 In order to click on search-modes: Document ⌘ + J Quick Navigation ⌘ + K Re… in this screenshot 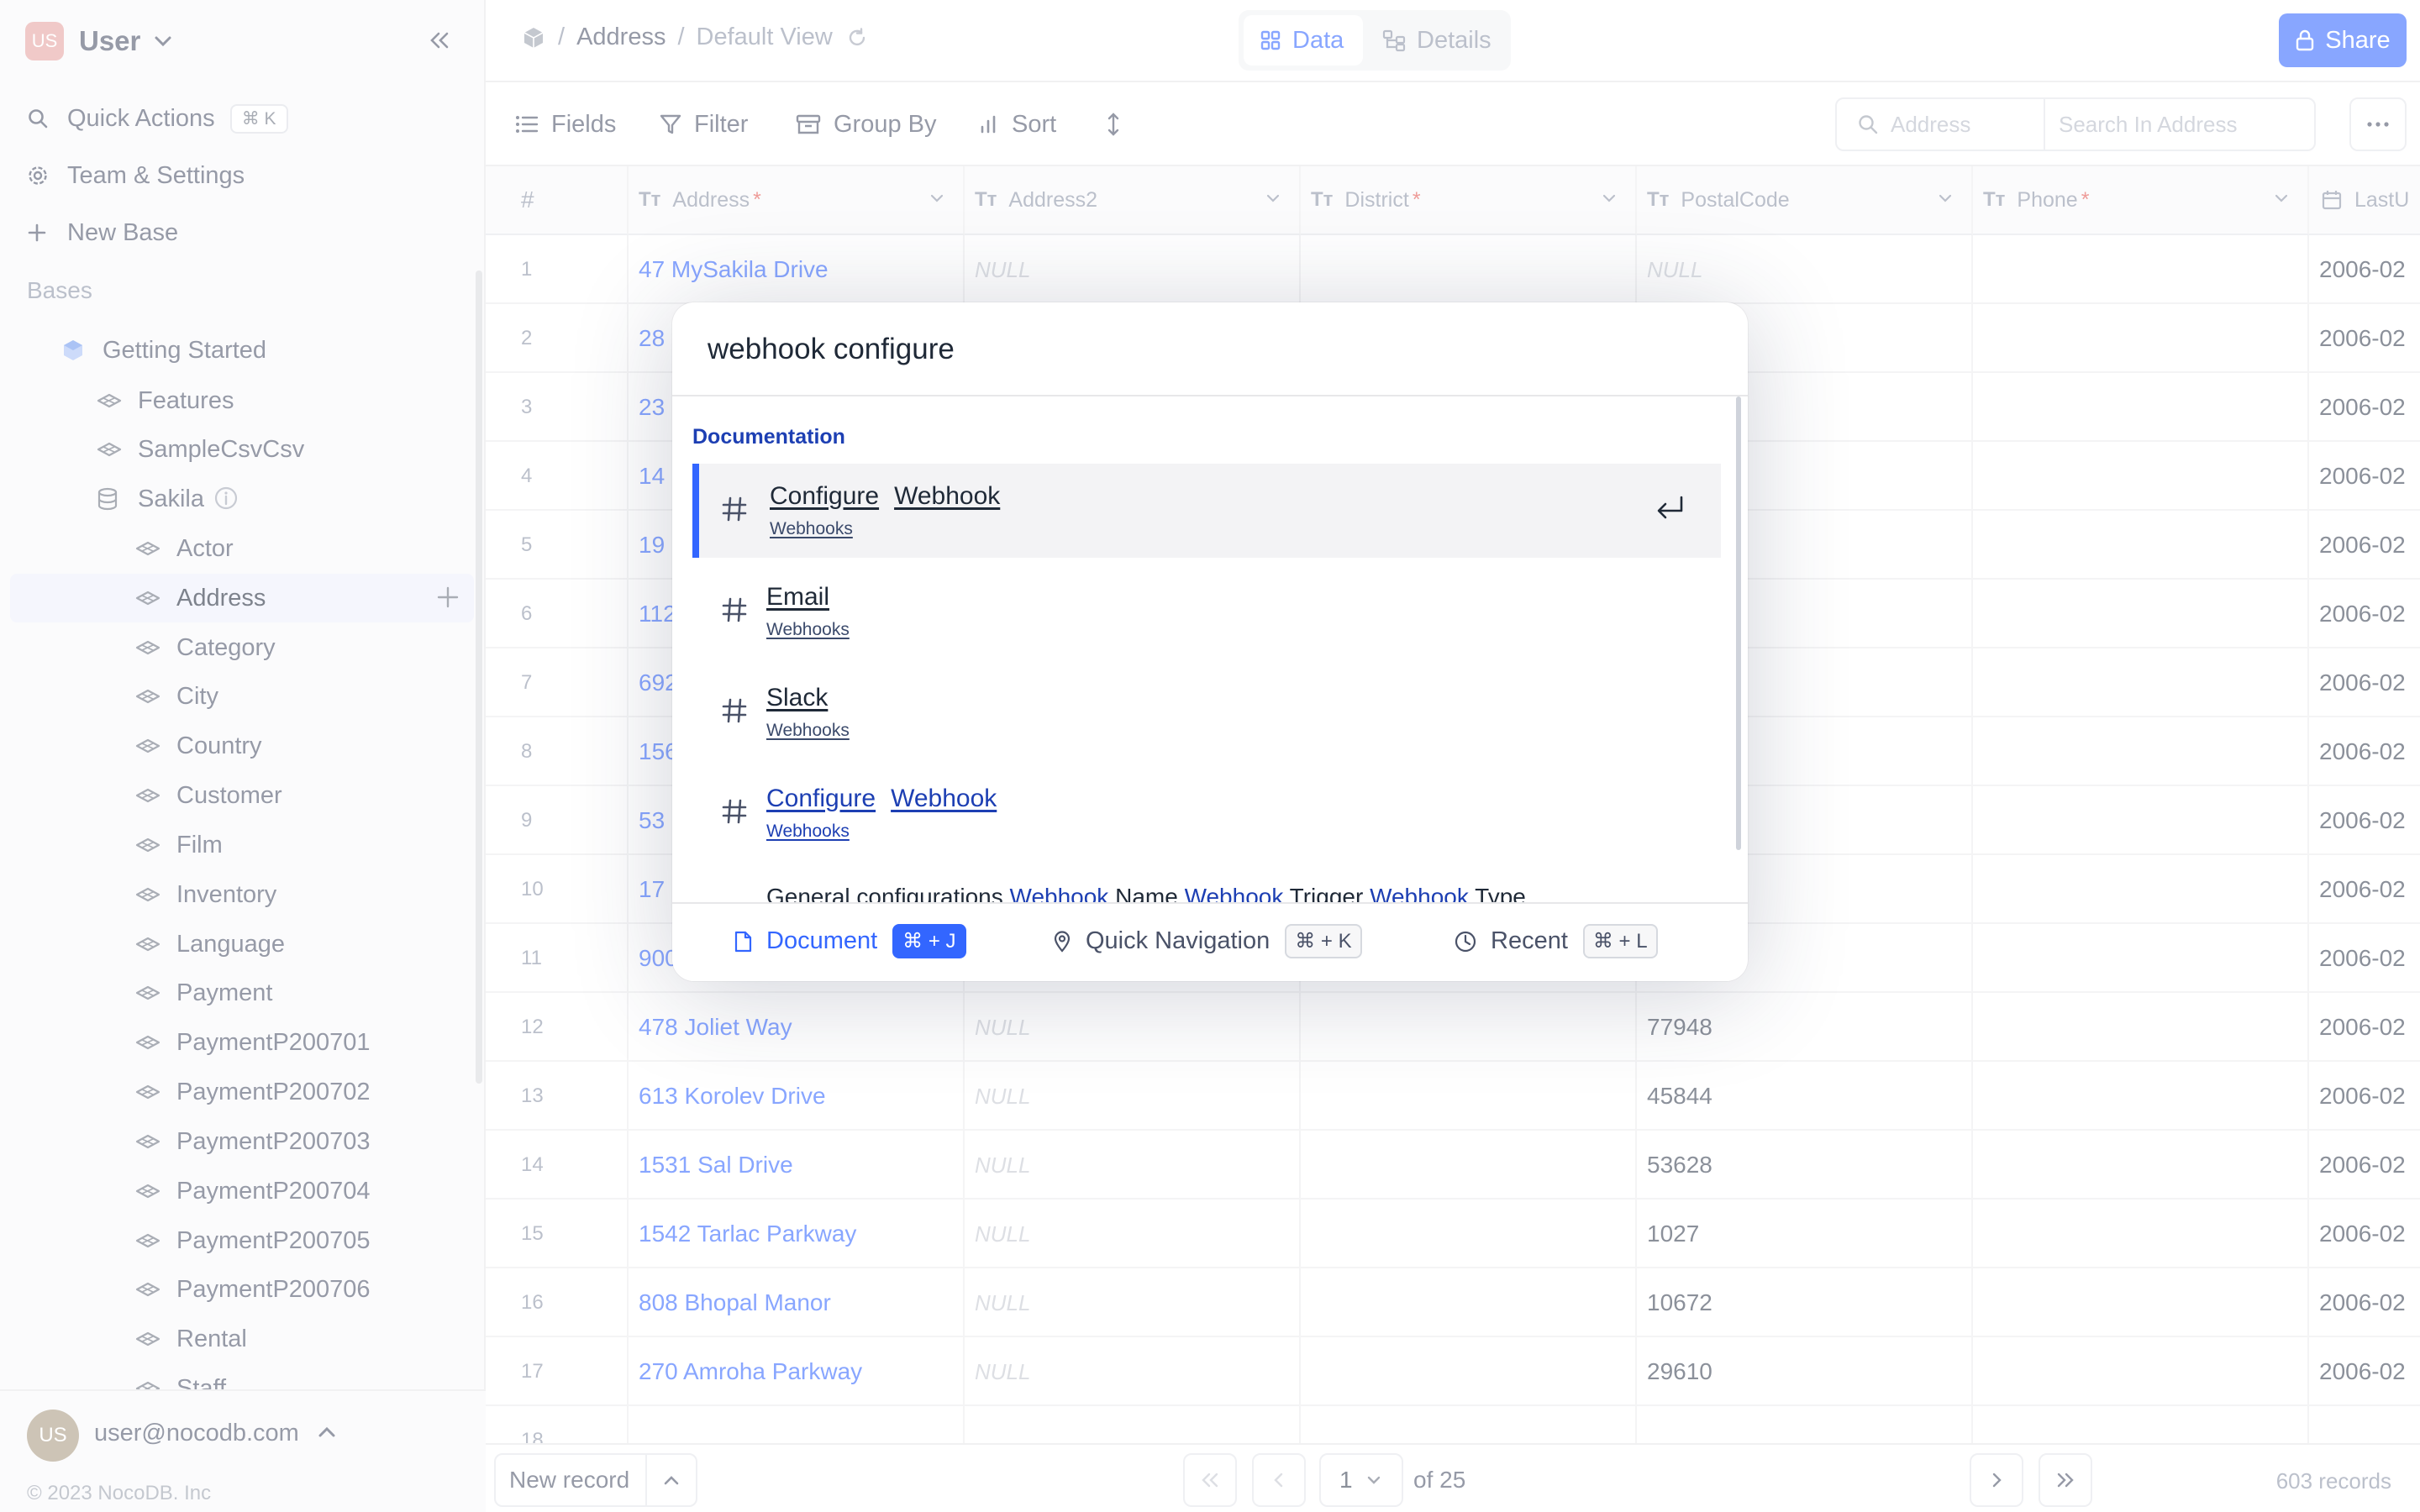, I will do `click(1210, 941)`.